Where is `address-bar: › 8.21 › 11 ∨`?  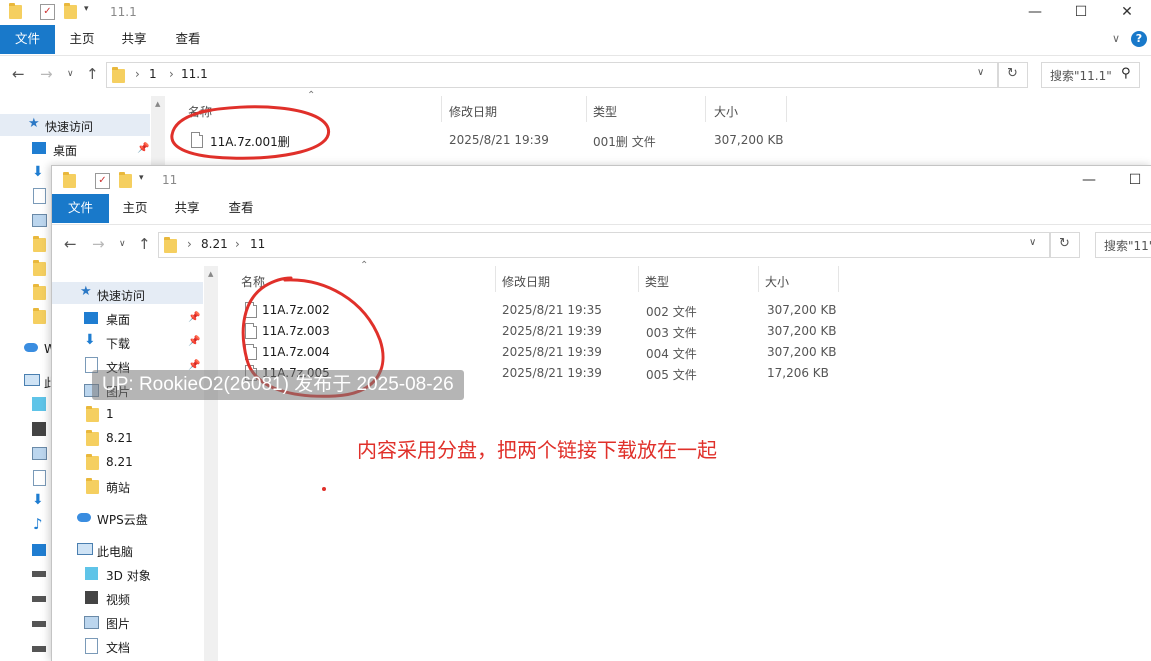 address-bar: › 8.21 › 11 ∨ is located at coordinates (604, 245).